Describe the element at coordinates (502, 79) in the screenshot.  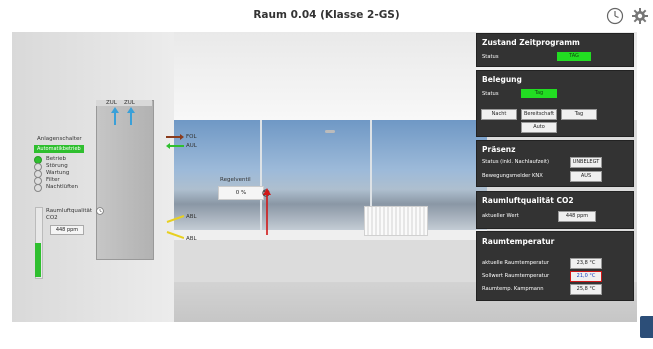
I see `panel-title: Belegung` at that location.